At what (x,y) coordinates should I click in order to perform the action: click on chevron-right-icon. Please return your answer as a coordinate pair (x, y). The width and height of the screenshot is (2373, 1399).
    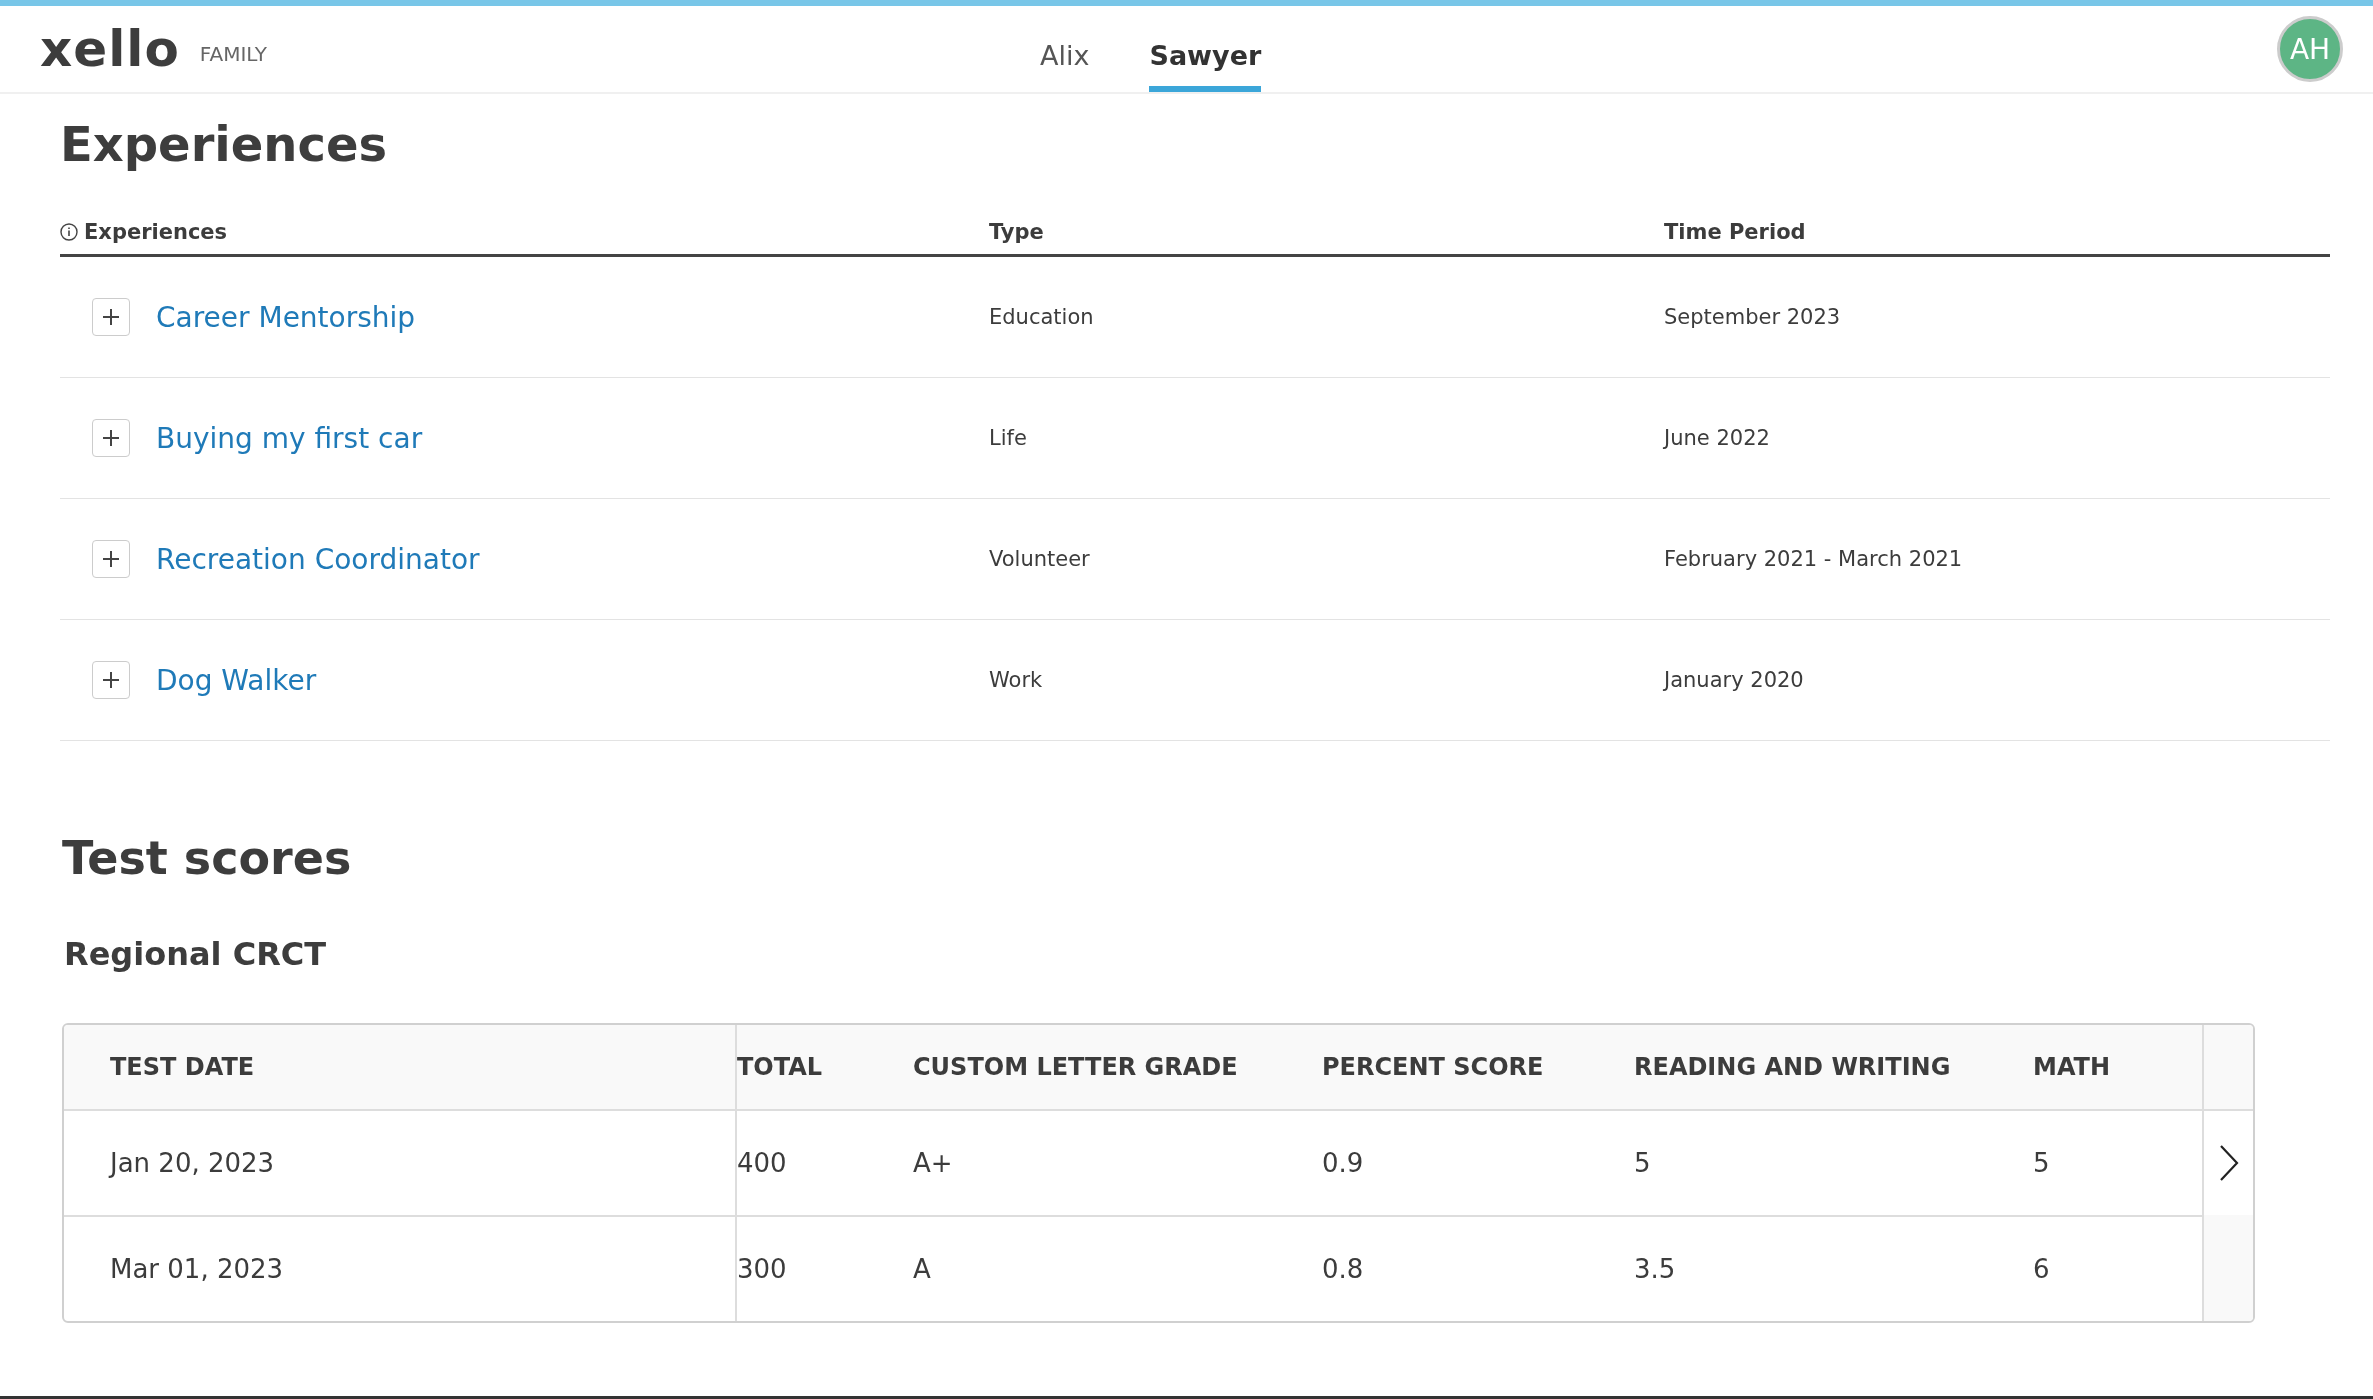
    Looking at the image, I should click on (2228, 1163).